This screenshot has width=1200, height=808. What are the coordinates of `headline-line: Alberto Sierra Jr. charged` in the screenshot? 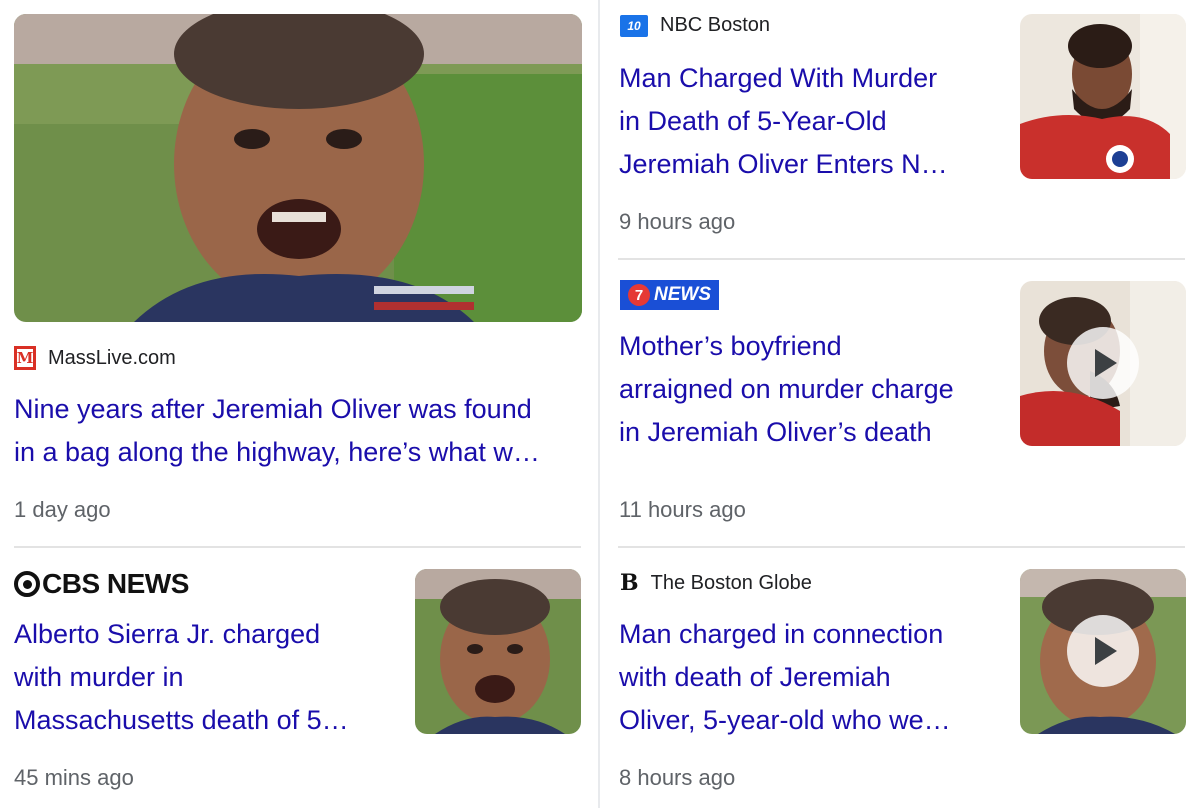 It's located at (167, 634).